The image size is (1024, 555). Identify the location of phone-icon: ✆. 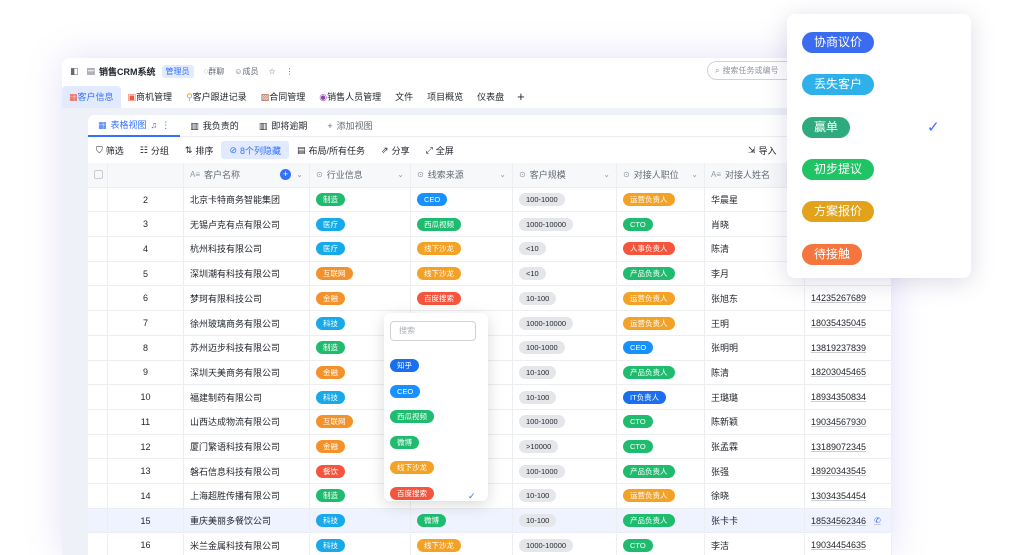
(877, 520).